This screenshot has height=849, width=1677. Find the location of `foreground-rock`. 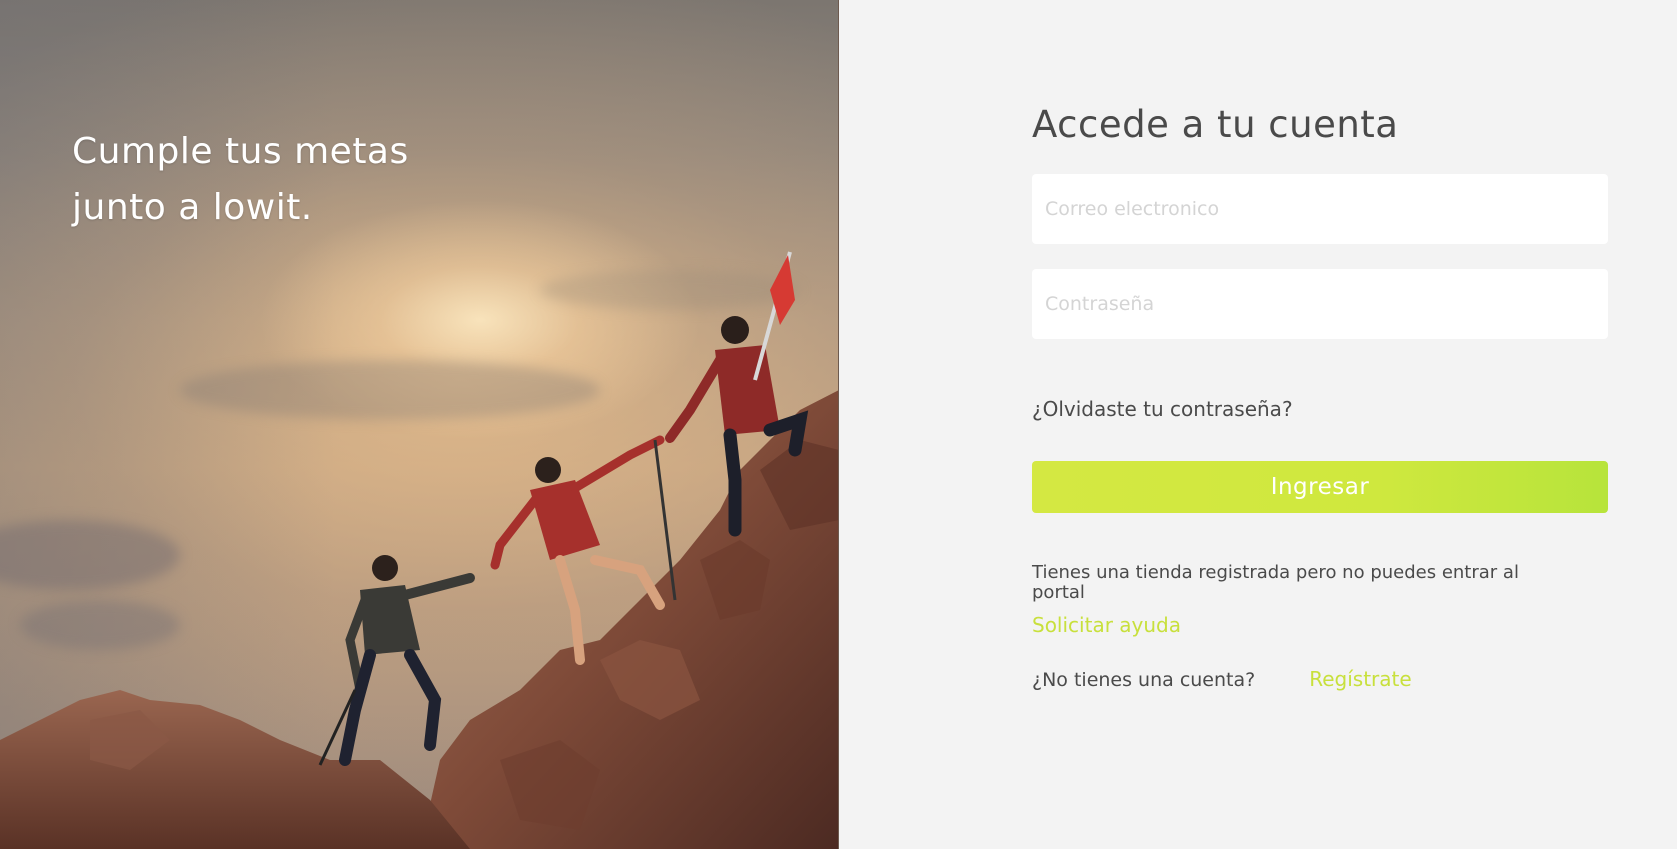

foreground-rock is located at coordinates (235, 769).